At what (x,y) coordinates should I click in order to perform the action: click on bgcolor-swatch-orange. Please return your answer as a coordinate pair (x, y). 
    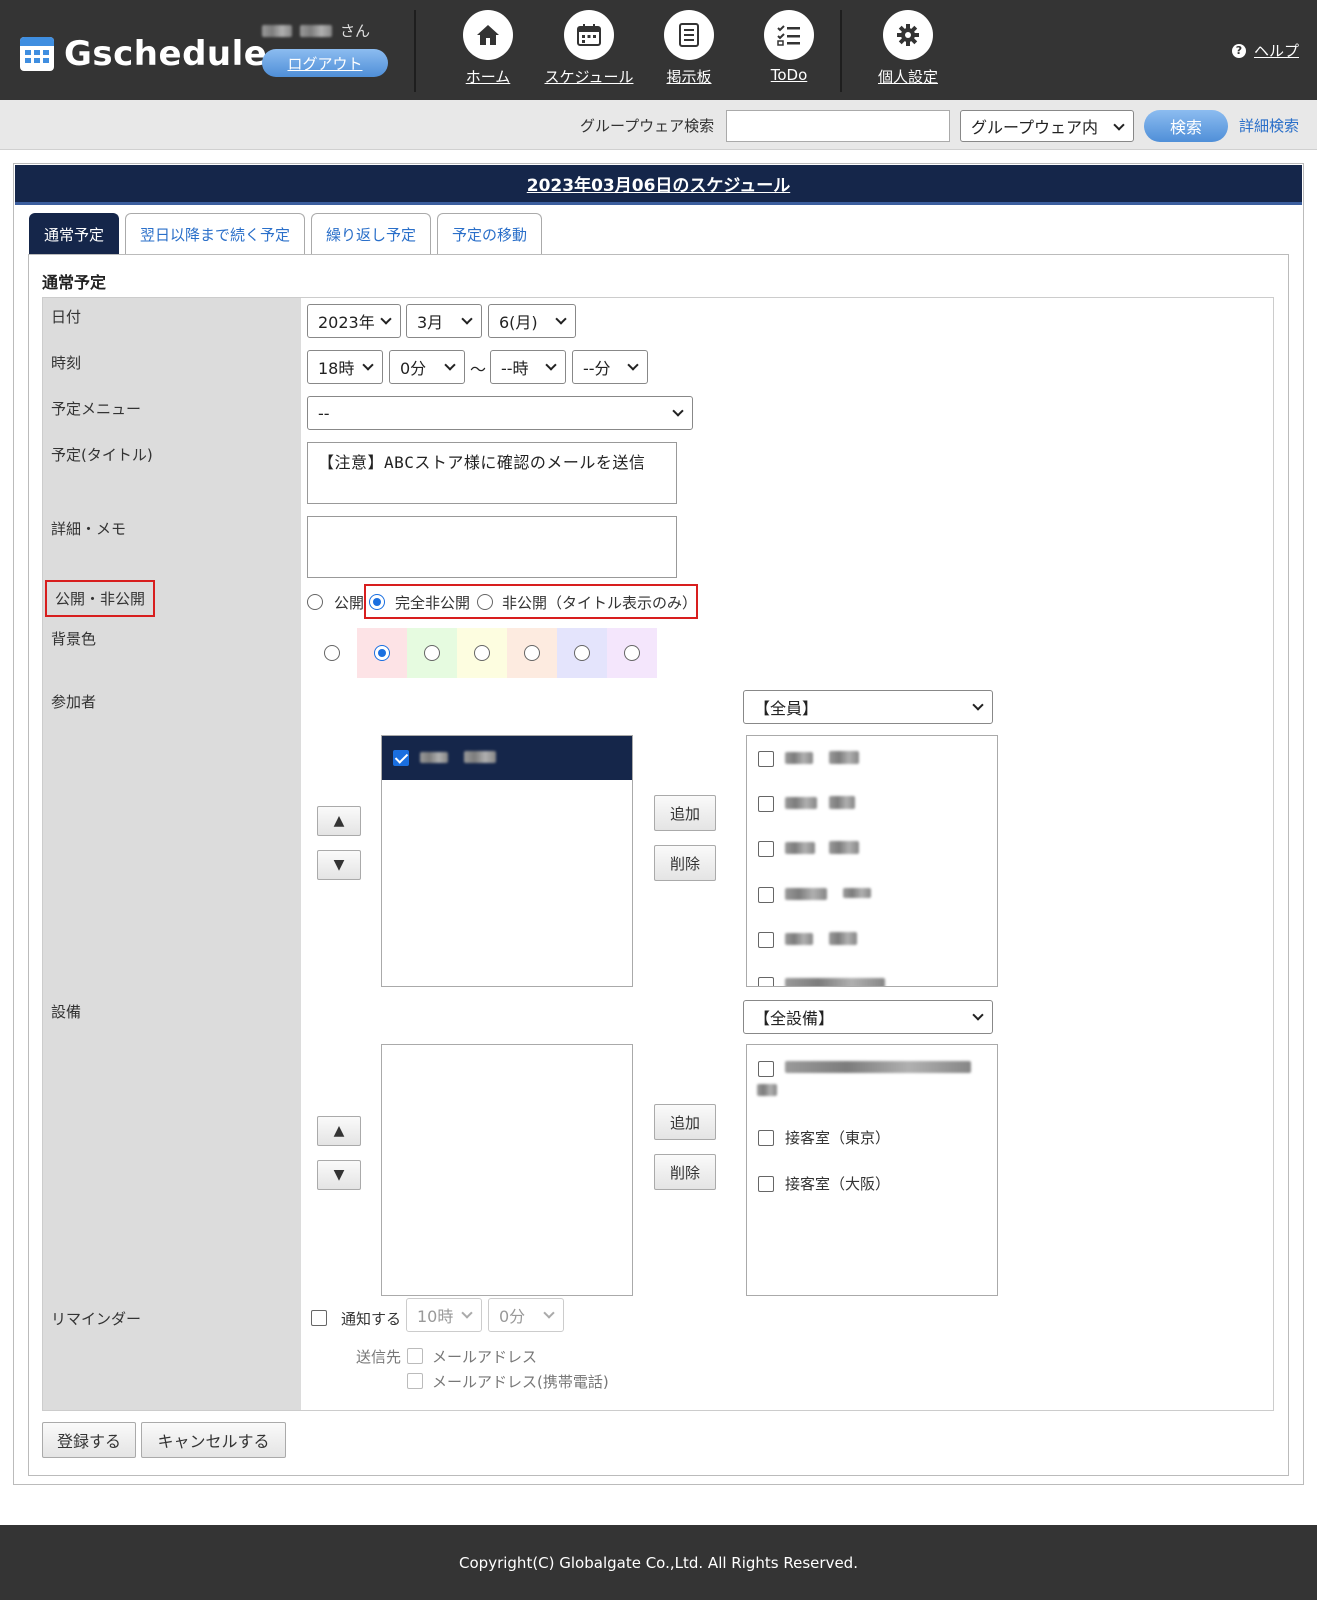
    Looking at the image, I should click on (532, 653).